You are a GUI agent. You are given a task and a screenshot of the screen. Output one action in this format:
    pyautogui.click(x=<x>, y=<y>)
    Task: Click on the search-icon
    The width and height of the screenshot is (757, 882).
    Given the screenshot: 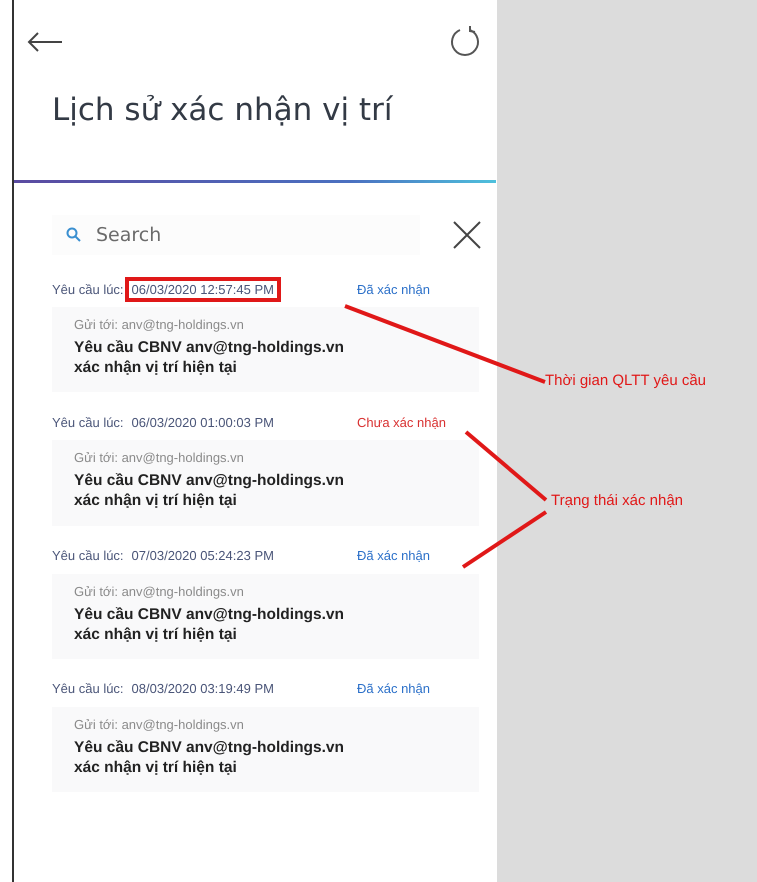 What is the action you would take?
    pyautogui.click(x=74, y=235)
    